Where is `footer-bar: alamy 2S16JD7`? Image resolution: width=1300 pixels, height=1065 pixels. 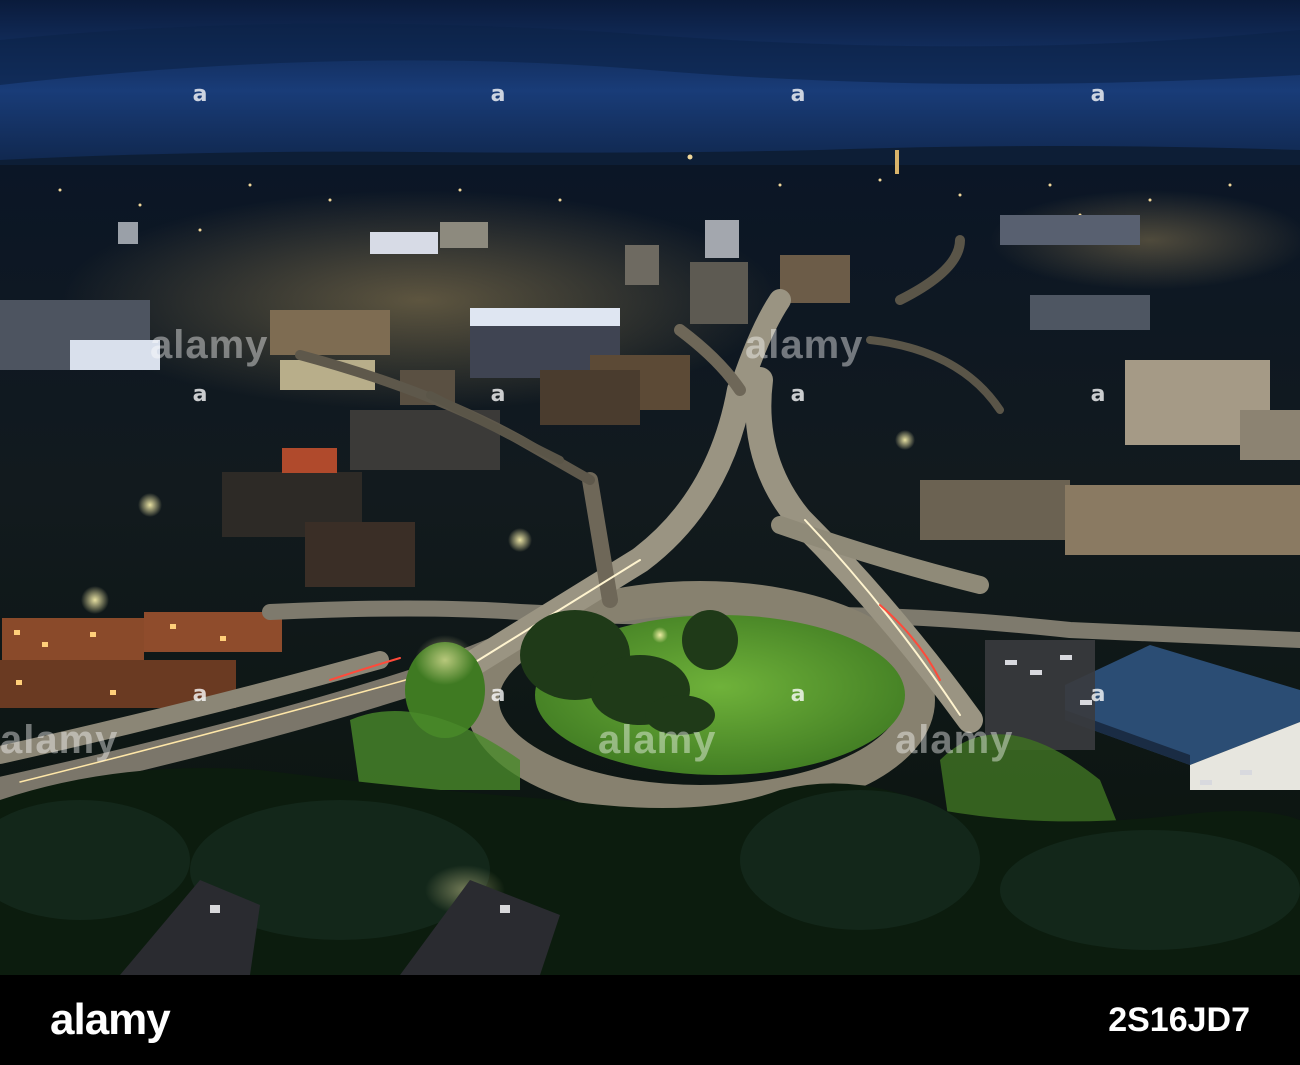
footer-bar: alamy 2S16JD7 is located at coordinates (650, 1020).